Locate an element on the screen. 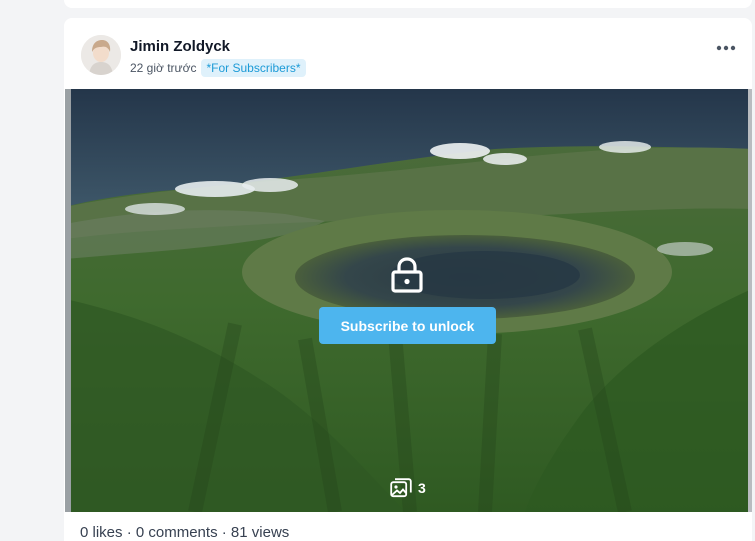 The width and height of the screenshot is (755, 541). post-meta: 22 giờ trước *For Subscribers* is located at coordinates (218, 68).